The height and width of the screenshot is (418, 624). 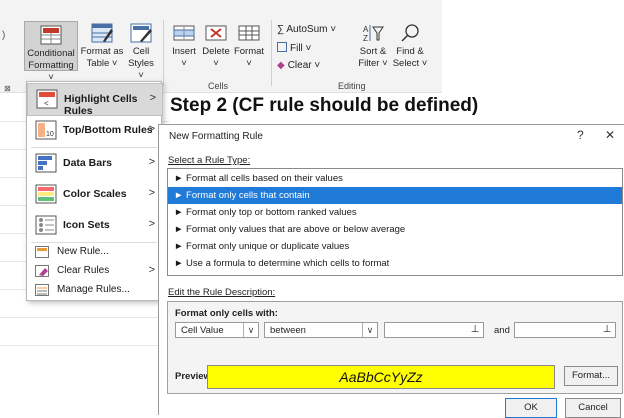 I want to click on svg-text: A, so click(x=366, y=29).